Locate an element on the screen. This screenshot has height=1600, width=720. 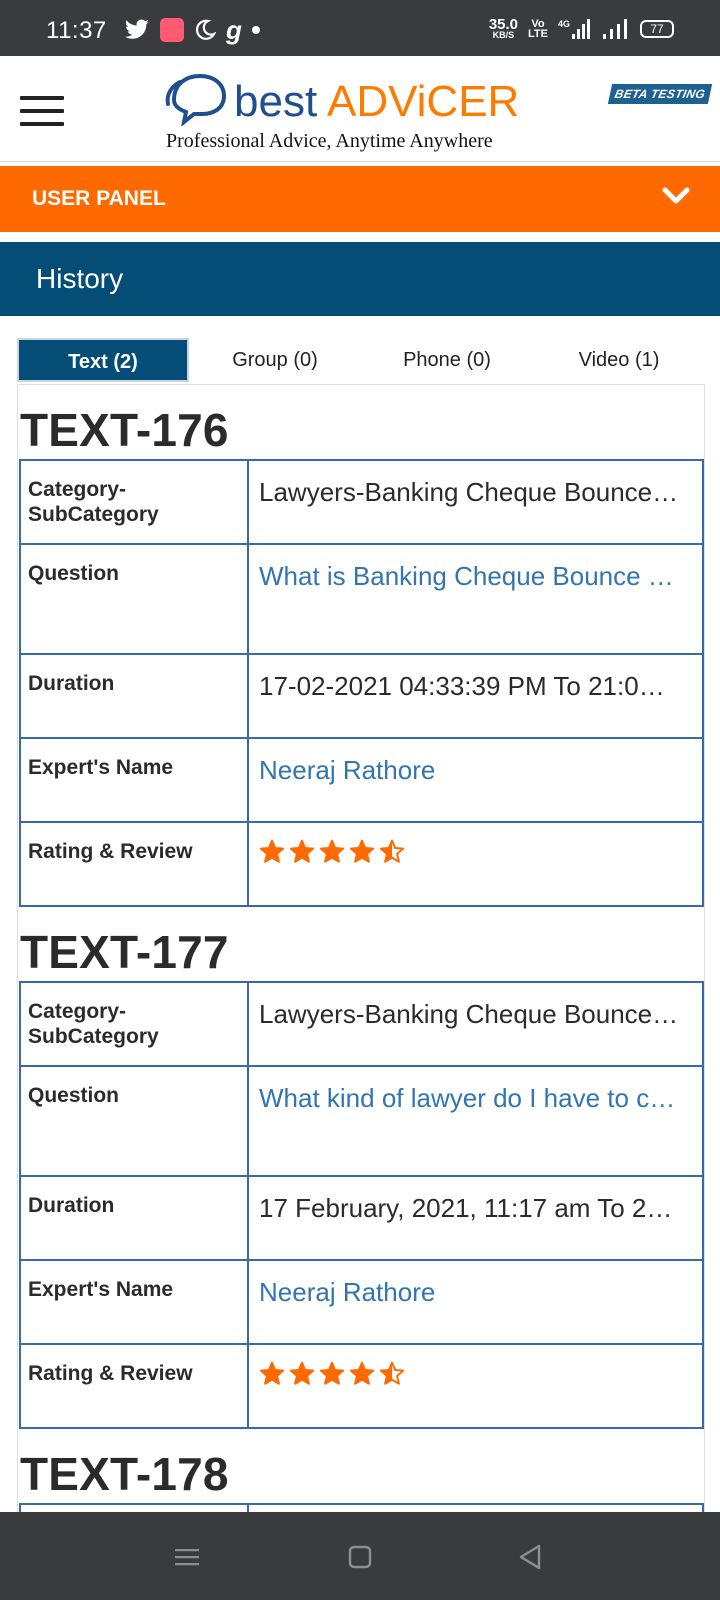
category-label is located at coordinates (134, 1507).